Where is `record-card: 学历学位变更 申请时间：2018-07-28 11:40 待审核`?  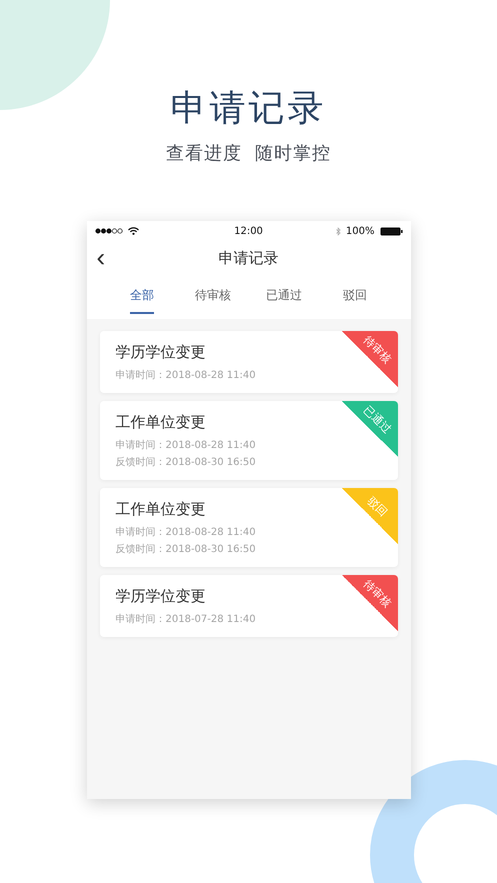 record-card: 学历学位变更 申请时间：2018-07-28 11:40 待审核 is located at coordinates (249, 606).